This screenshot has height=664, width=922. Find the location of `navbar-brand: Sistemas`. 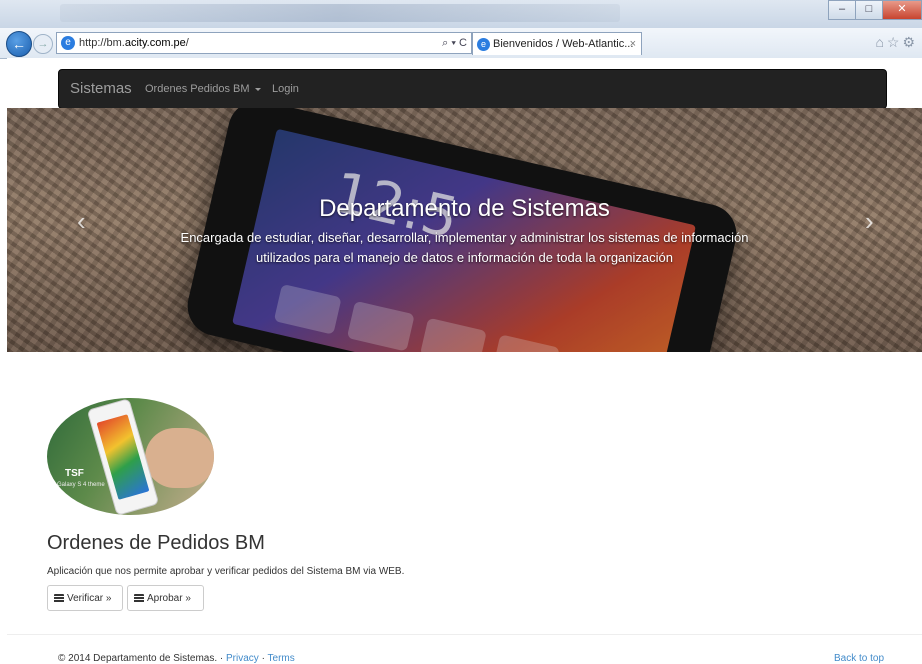

navbar-brand: Sistemas is located at coordinates (101, 89).